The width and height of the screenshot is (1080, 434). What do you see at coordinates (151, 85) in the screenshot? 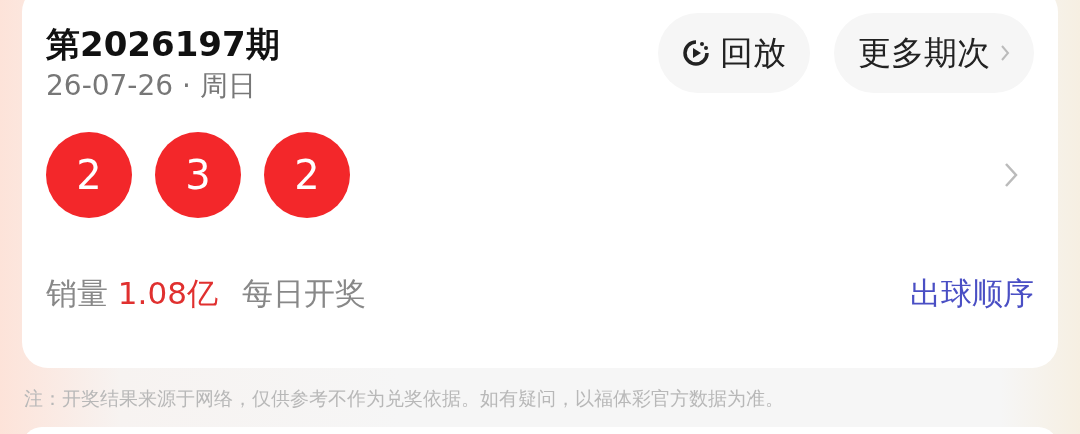
I see `draw-date: 26-07-26 · 周日` at bounding box center [151, 85].